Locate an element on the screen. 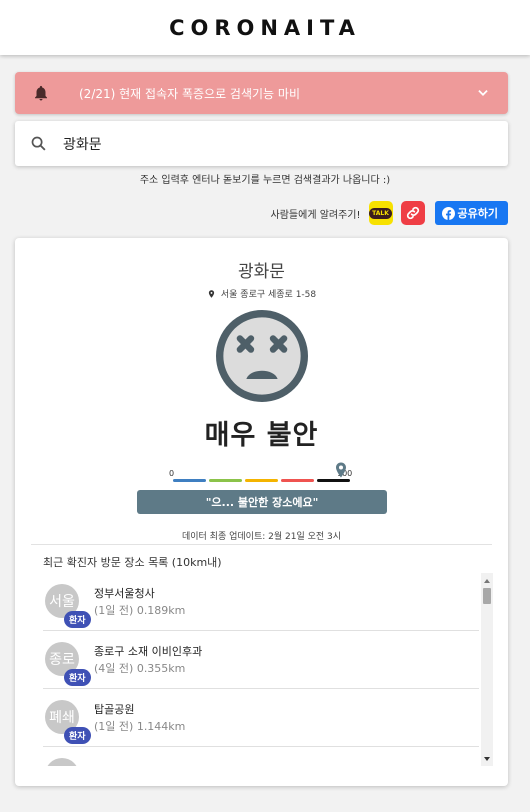  share-row: 사람들에게 알려주기! TALK 공유하기 is located at coordinates (389, 213).